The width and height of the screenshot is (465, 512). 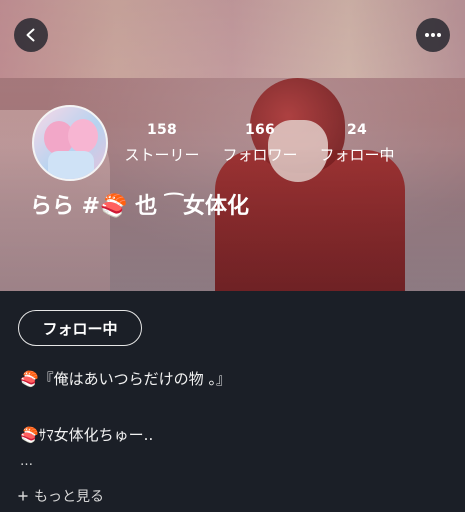 I want to click on back-button, so click(x=31, y=35).